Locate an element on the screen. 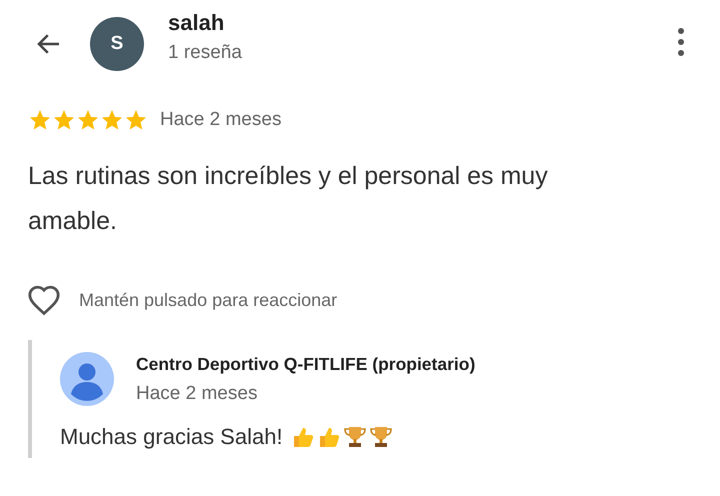  heart-icon is located at coordinates (44, 300).